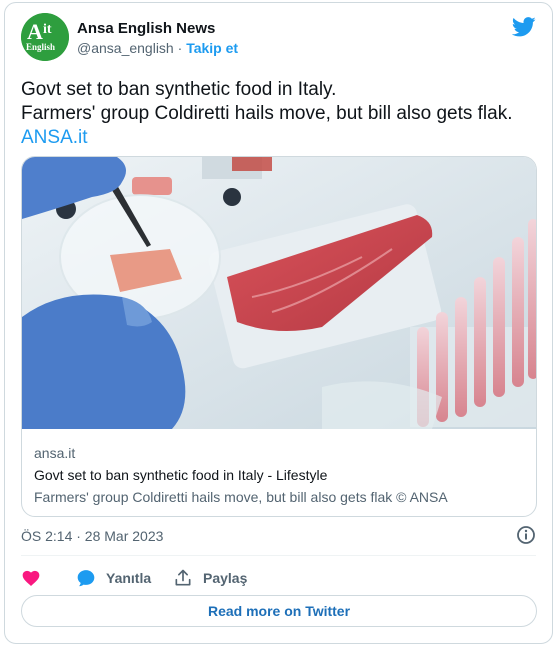 This screenshot has height=647, width=557. I want to click on share-icon, so click(183, 577).